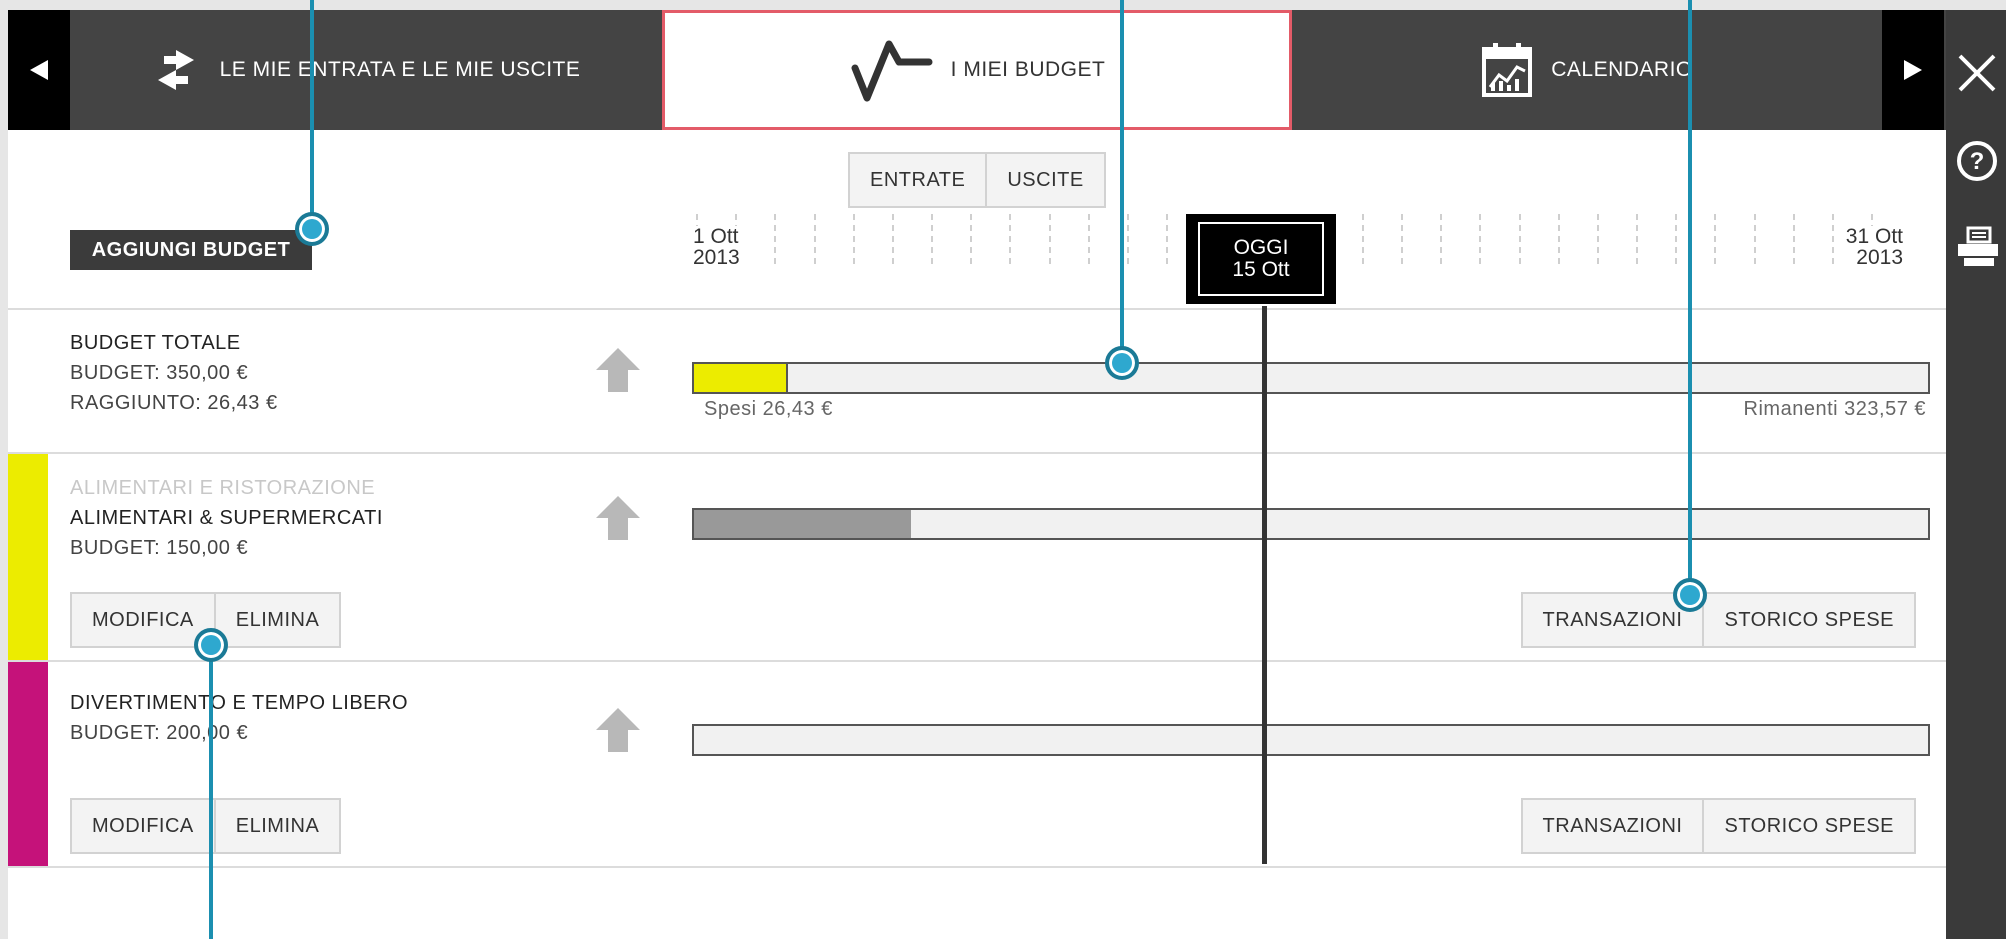 The height and width of the screenshot is (939, 2006). I want to click on timeline-start-year: 2013, so click(716, 257).